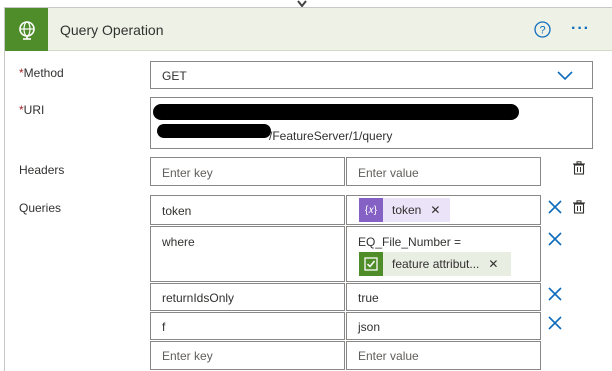 The image size is (612, 371). I want to click on method-label: *Method, so click(41, 73).